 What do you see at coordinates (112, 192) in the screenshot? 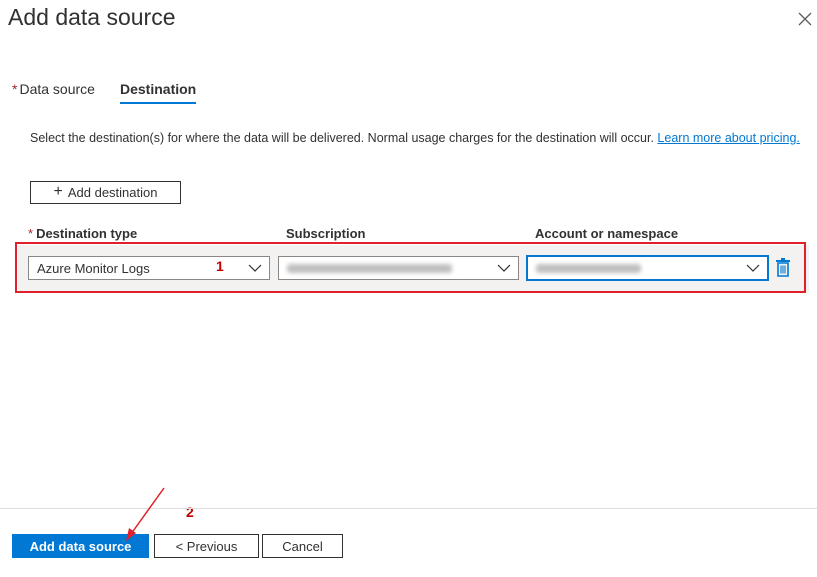
I see `add-destination-label: Add destination` at bounding box center [112, 192].